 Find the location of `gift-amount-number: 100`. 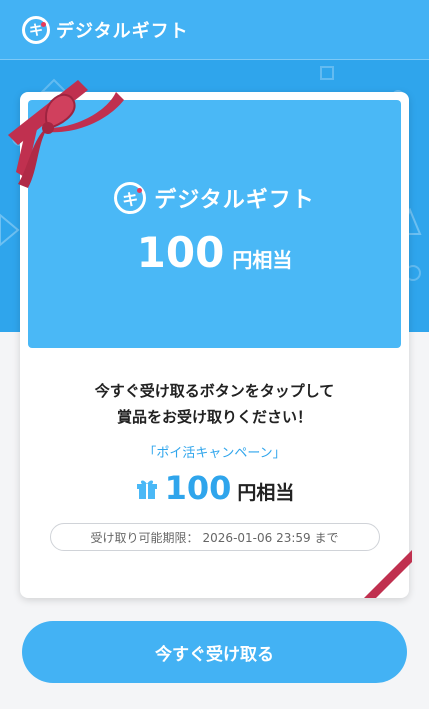

gift-amount-number: 100 is located at coordinates (198, 488).